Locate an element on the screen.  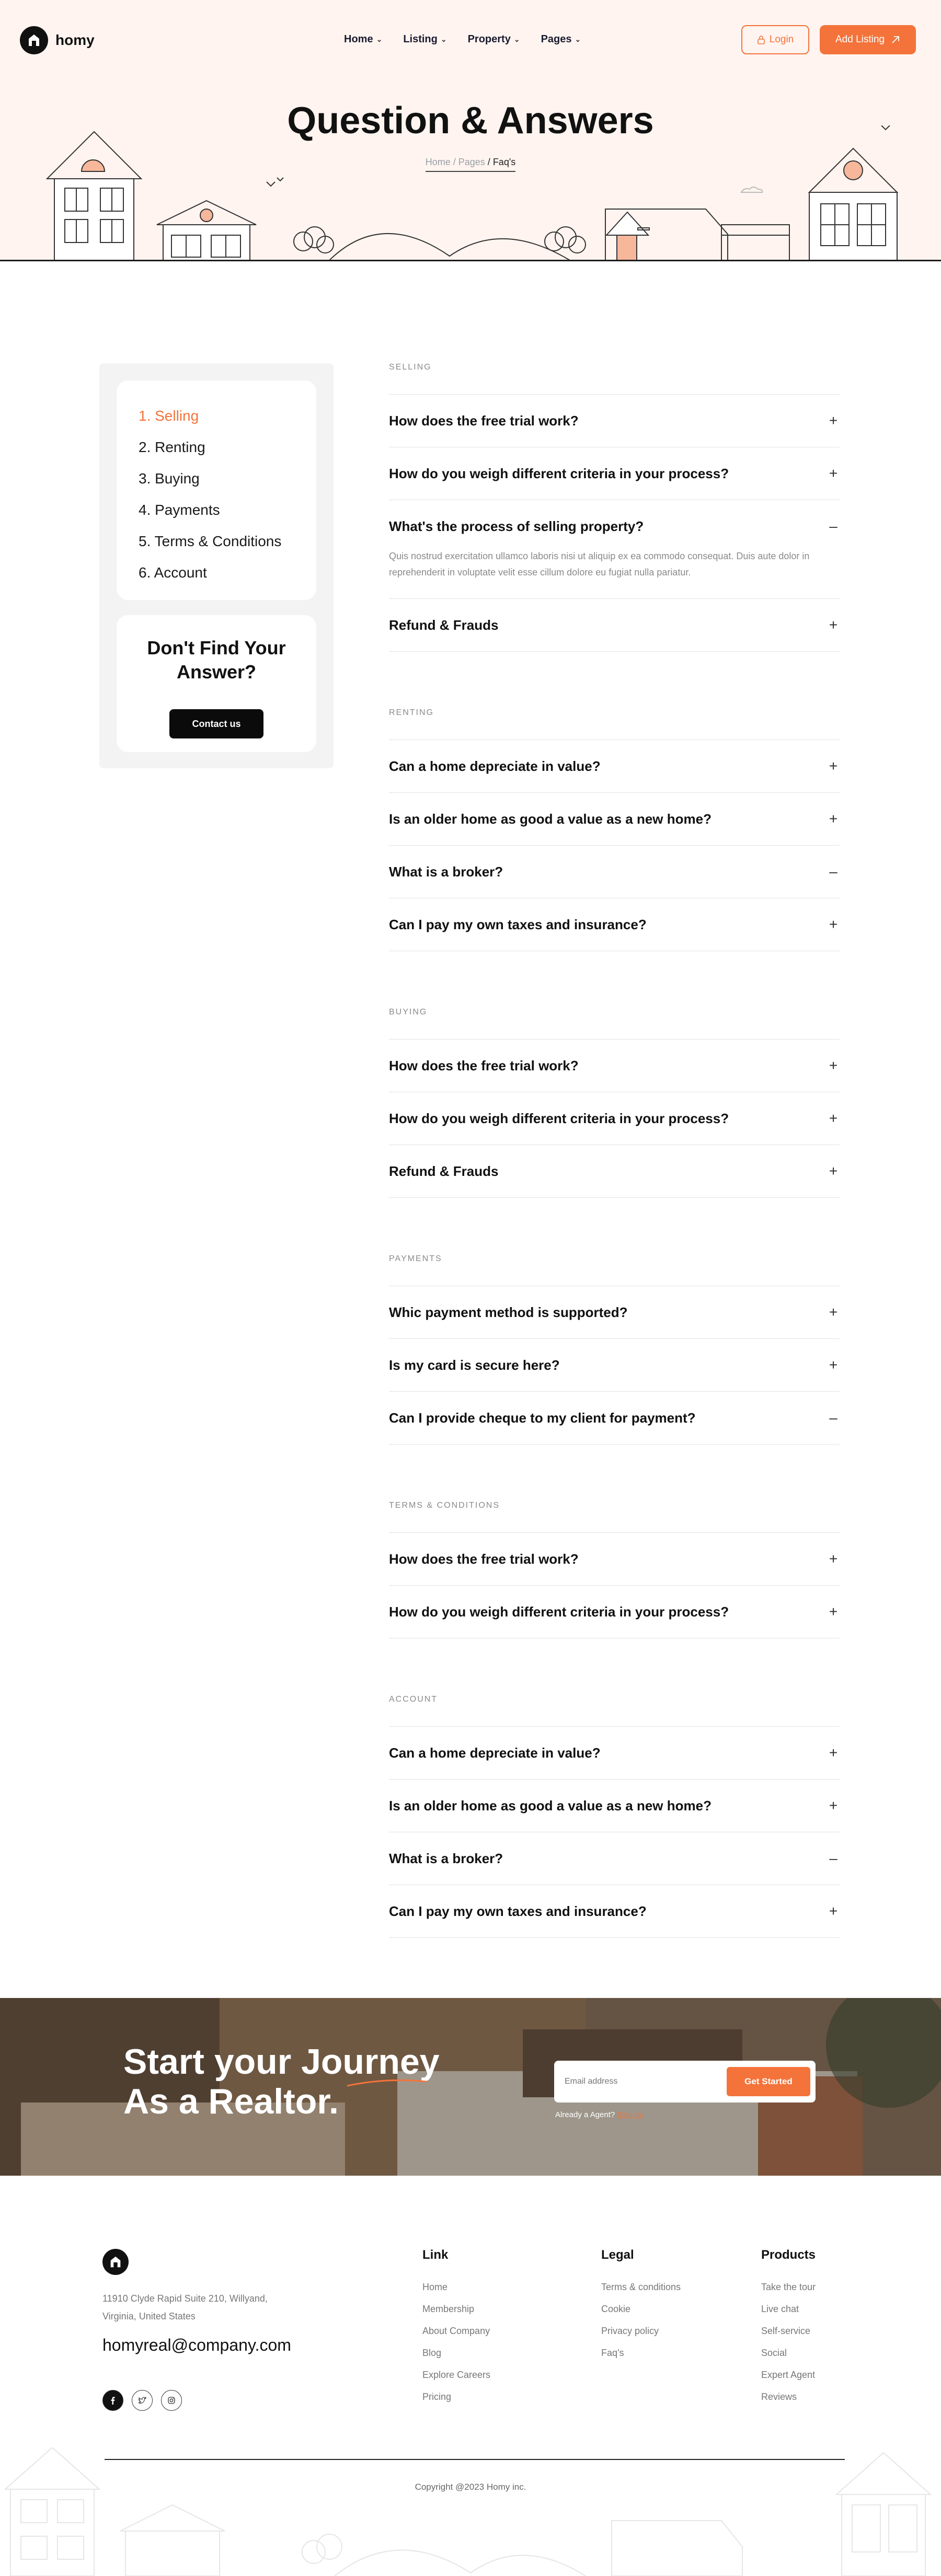
category-payments: 4. Payments is located at coordinates (217, 510).